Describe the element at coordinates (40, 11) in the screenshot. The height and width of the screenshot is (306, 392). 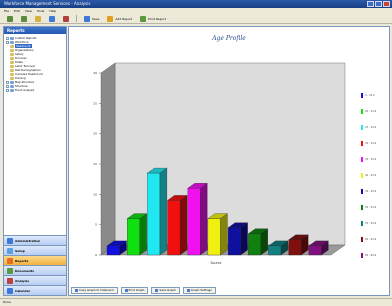
I see `menu-tools: Tools` at that location.